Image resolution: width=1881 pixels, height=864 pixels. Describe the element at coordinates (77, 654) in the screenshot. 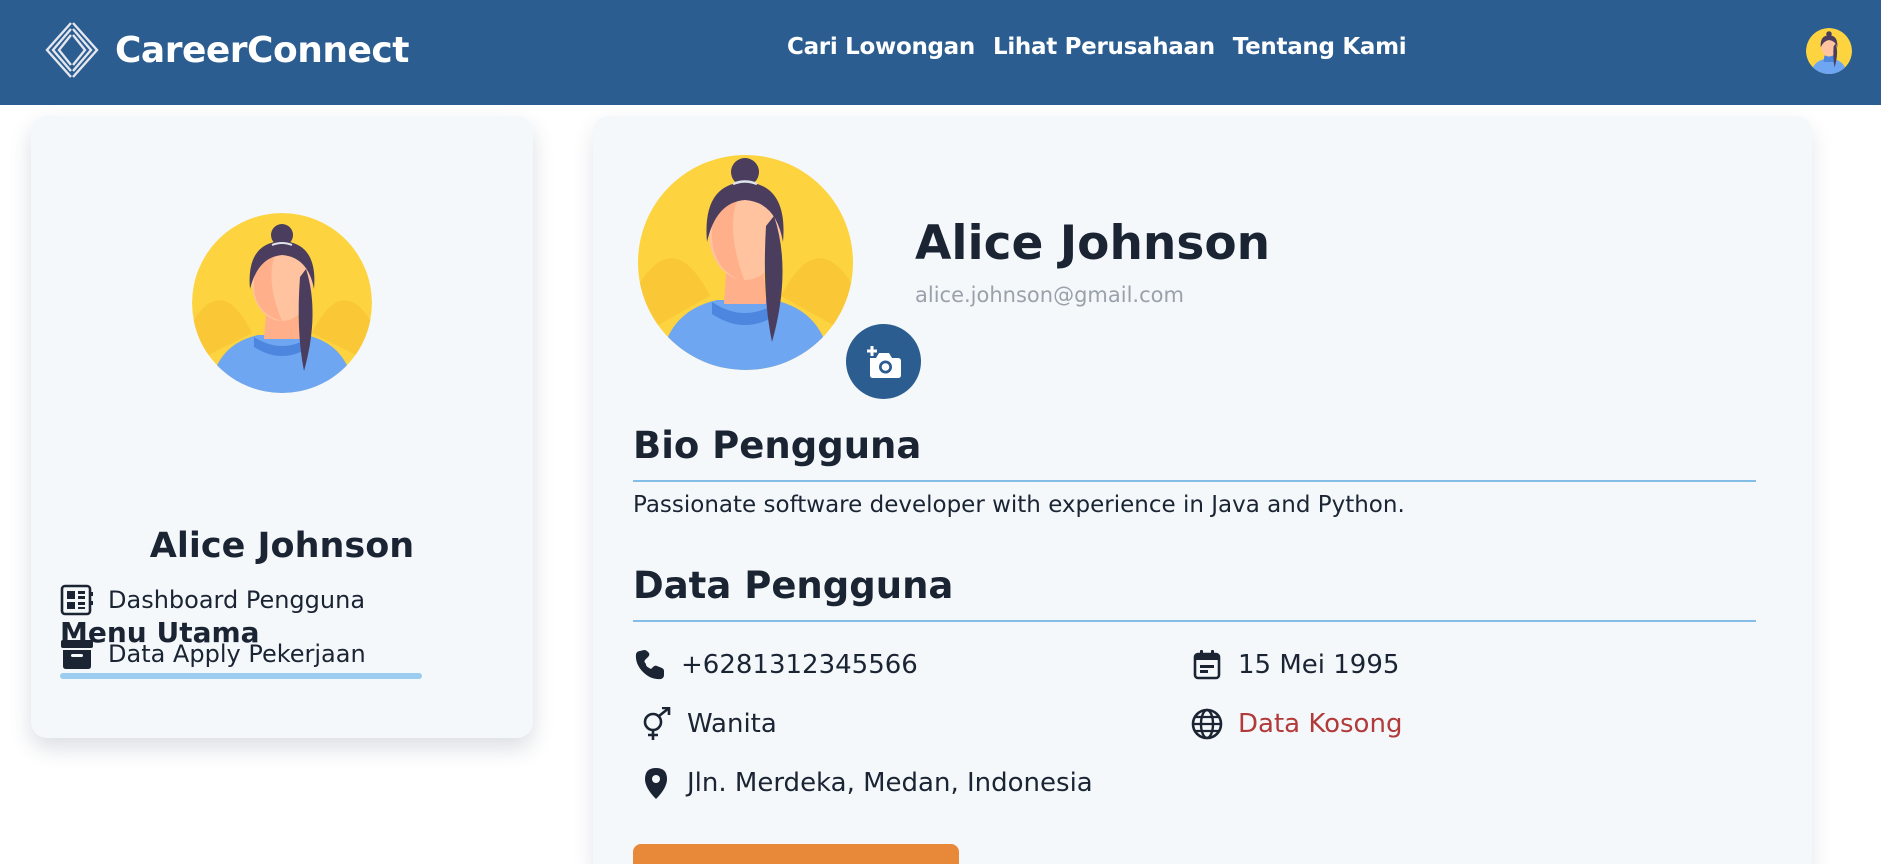

I see `archive-box-icon` at that location.